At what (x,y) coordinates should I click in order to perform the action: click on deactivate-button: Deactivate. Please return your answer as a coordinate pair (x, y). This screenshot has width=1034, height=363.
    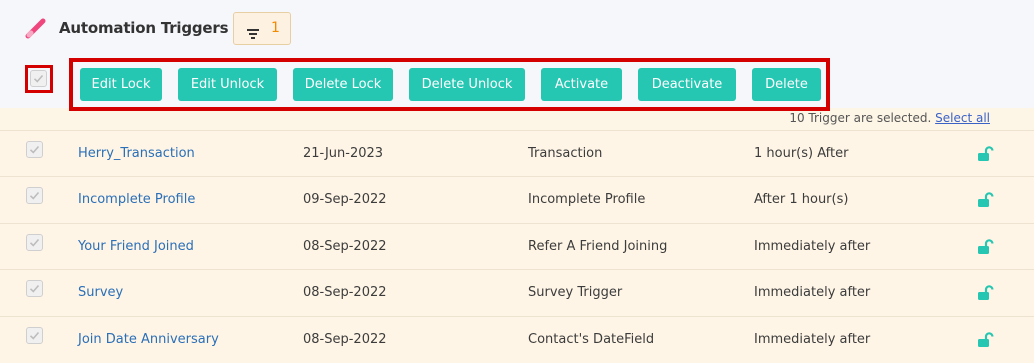
    Looking at the image, I should click on (687, 84).